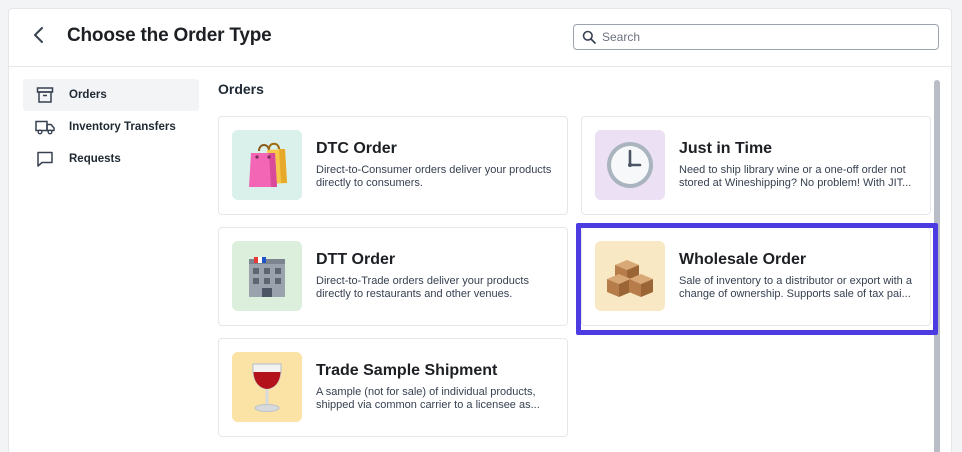 This screenshot has height=452, width=962. I want to click on scrollbar-thumb, so click(937, 266).